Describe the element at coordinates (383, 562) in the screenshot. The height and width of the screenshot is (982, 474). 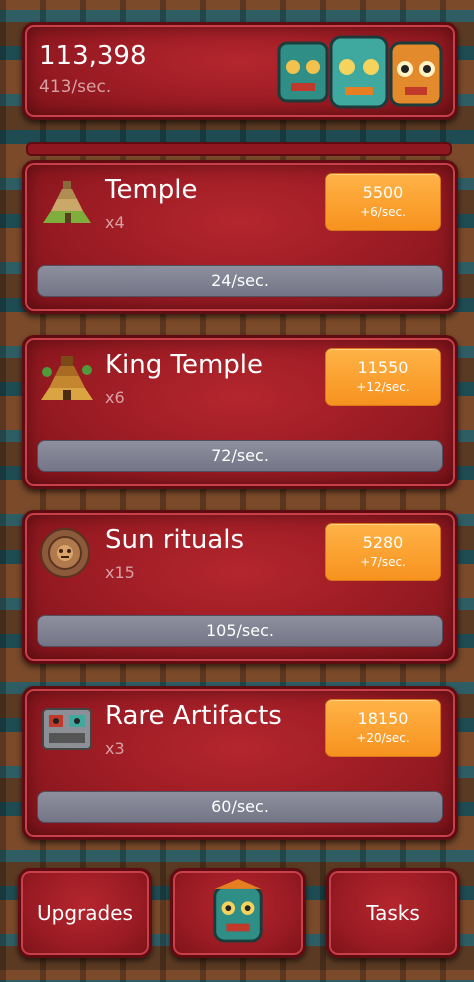
I see `buy-increment: +7/sec.` at that location.